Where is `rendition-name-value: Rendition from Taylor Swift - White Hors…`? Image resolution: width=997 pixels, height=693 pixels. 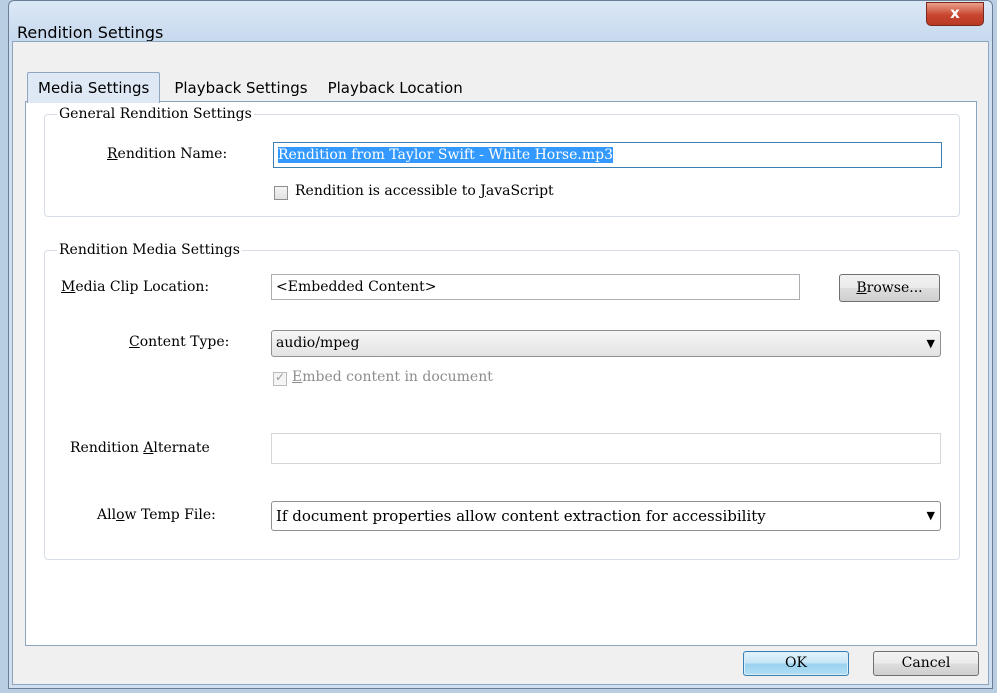 rendition-name-value: Rendition from Taylor Swift - White Hors… is located at coordinates (445, 155).